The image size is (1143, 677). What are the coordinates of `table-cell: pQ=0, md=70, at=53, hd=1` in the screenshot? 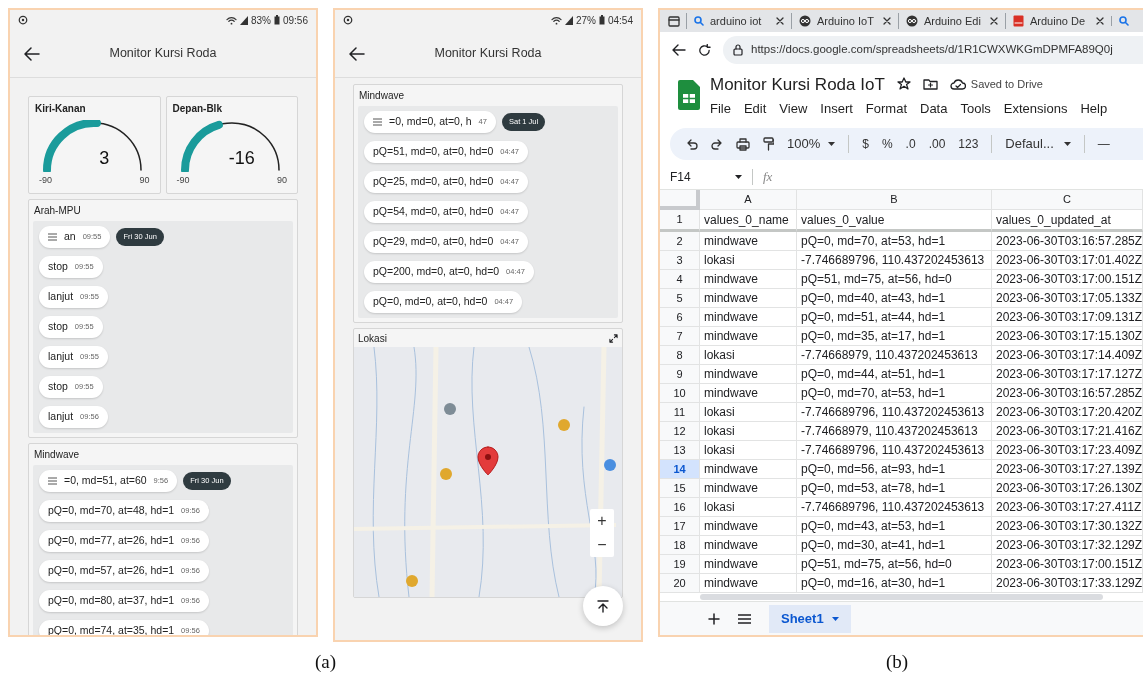 It's located at (894, 393).